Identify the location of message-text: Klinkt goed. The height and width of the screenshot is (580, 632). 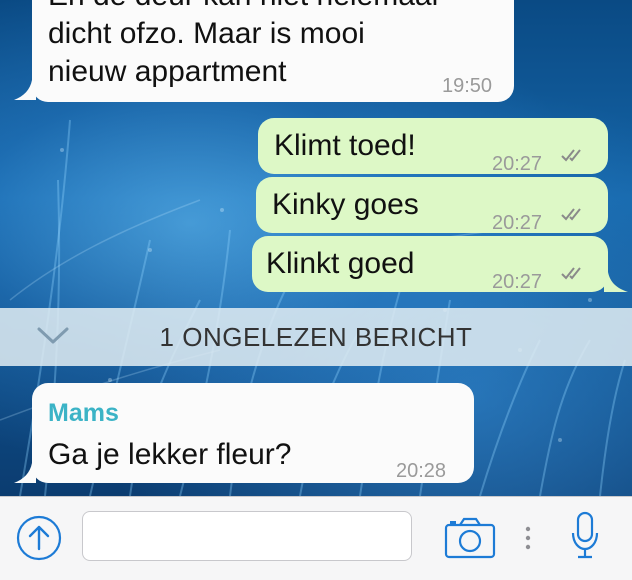
(340, 263).